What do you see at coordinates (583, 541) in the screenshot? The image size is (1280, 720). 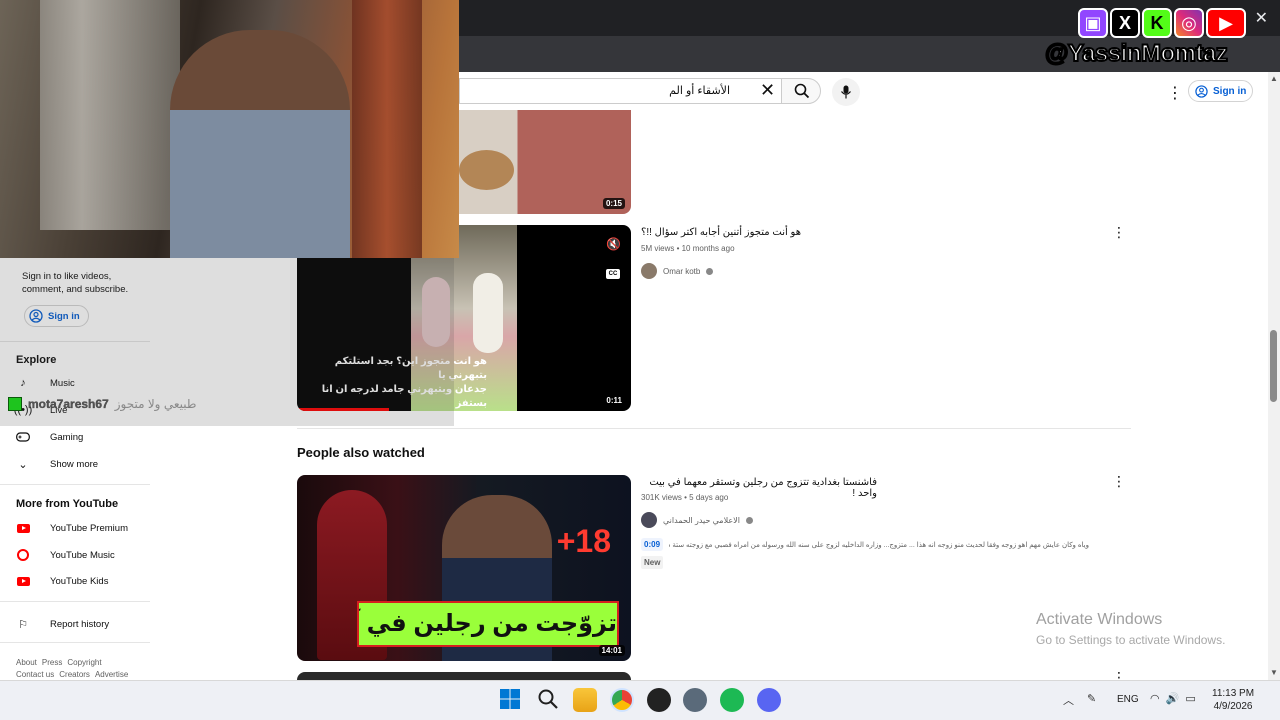 I see `thumbnail-tag: +18` at bounding box center [583, 541].